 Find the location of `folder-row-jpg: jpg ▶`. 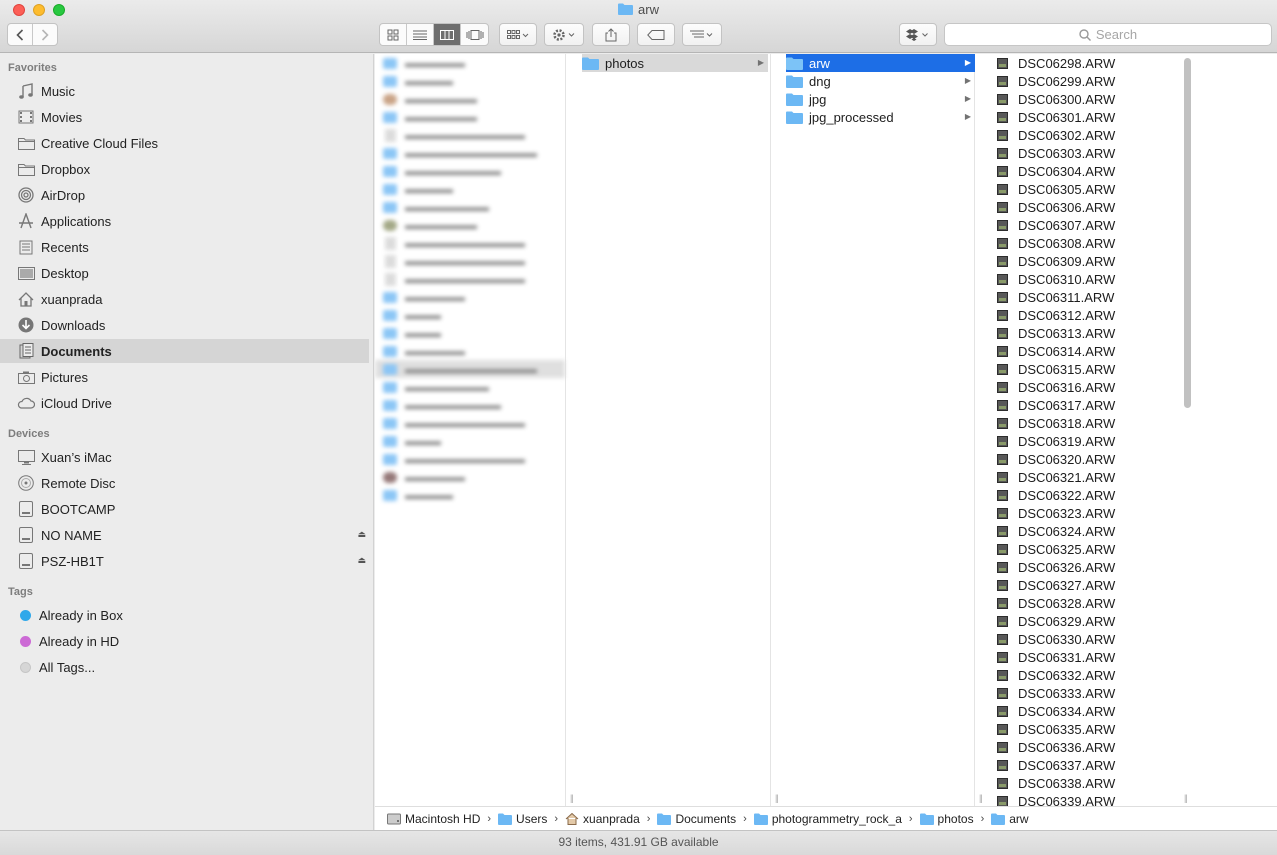

folder-row-jpg: jpg ▶ is located at coordinates (880, 99).